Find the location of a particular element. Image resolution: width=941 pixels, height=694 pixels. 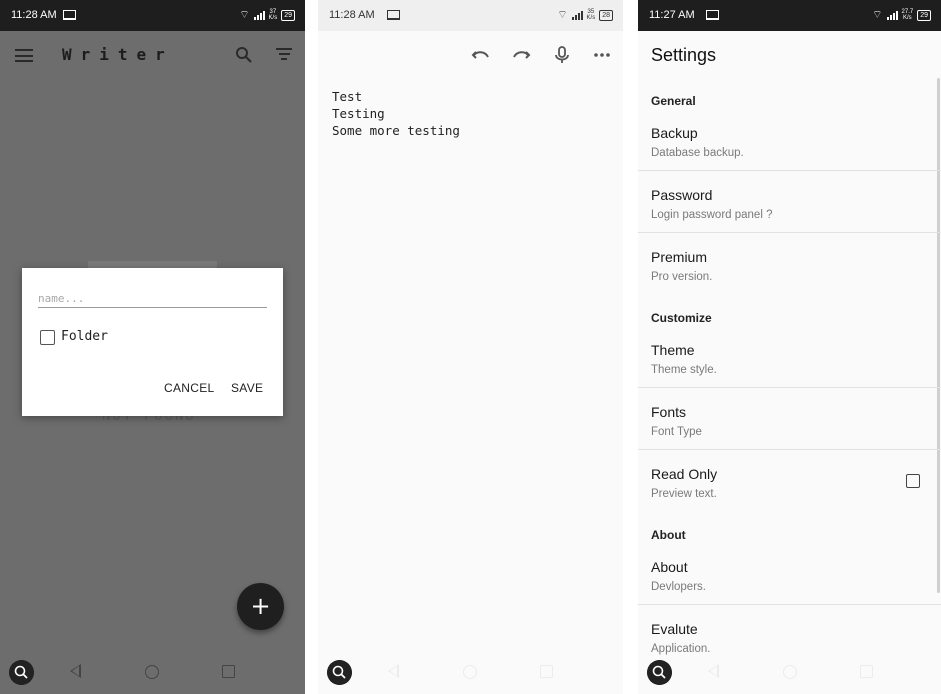

status-time: 11:27 AM is located at coordinates (672, 15).